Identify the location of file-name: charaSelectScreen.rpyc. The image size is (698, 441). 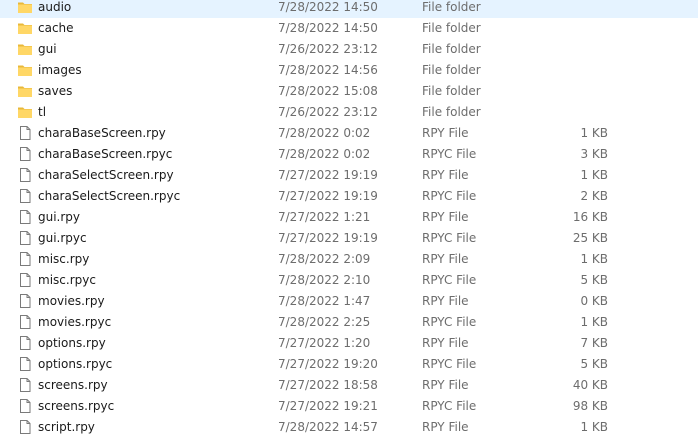
(109, 196).